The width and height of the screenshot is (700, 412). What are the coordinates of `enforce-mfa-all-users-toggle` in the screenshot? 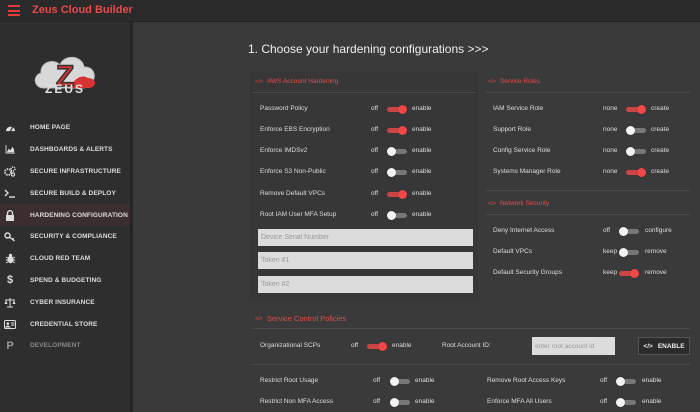 It's located at (626, 402).